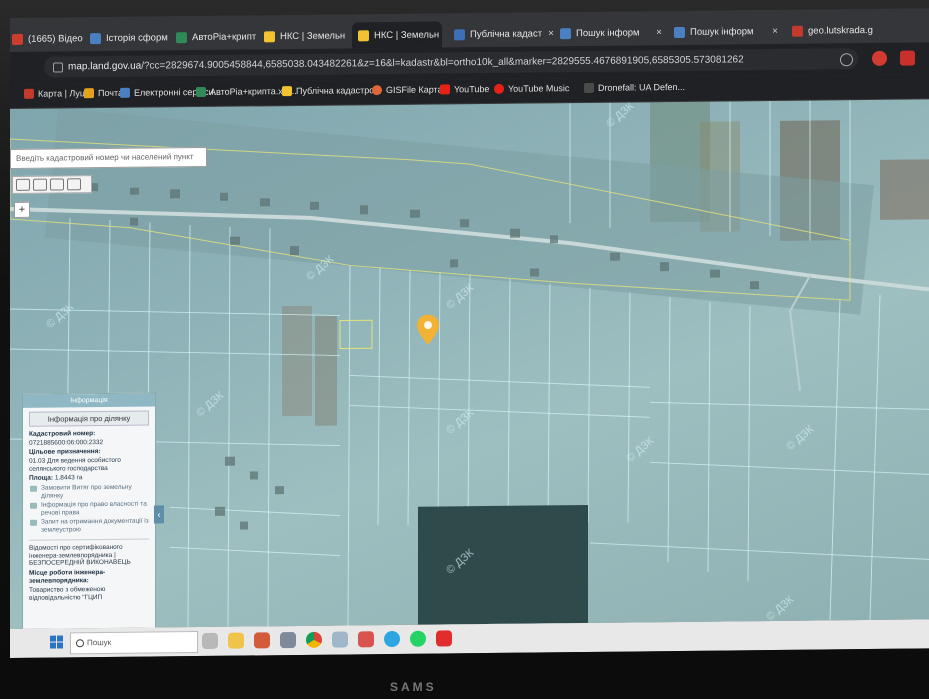 The image size is (929, 699). I want to click on tab-label: Історія сформ, so click(137, 37).